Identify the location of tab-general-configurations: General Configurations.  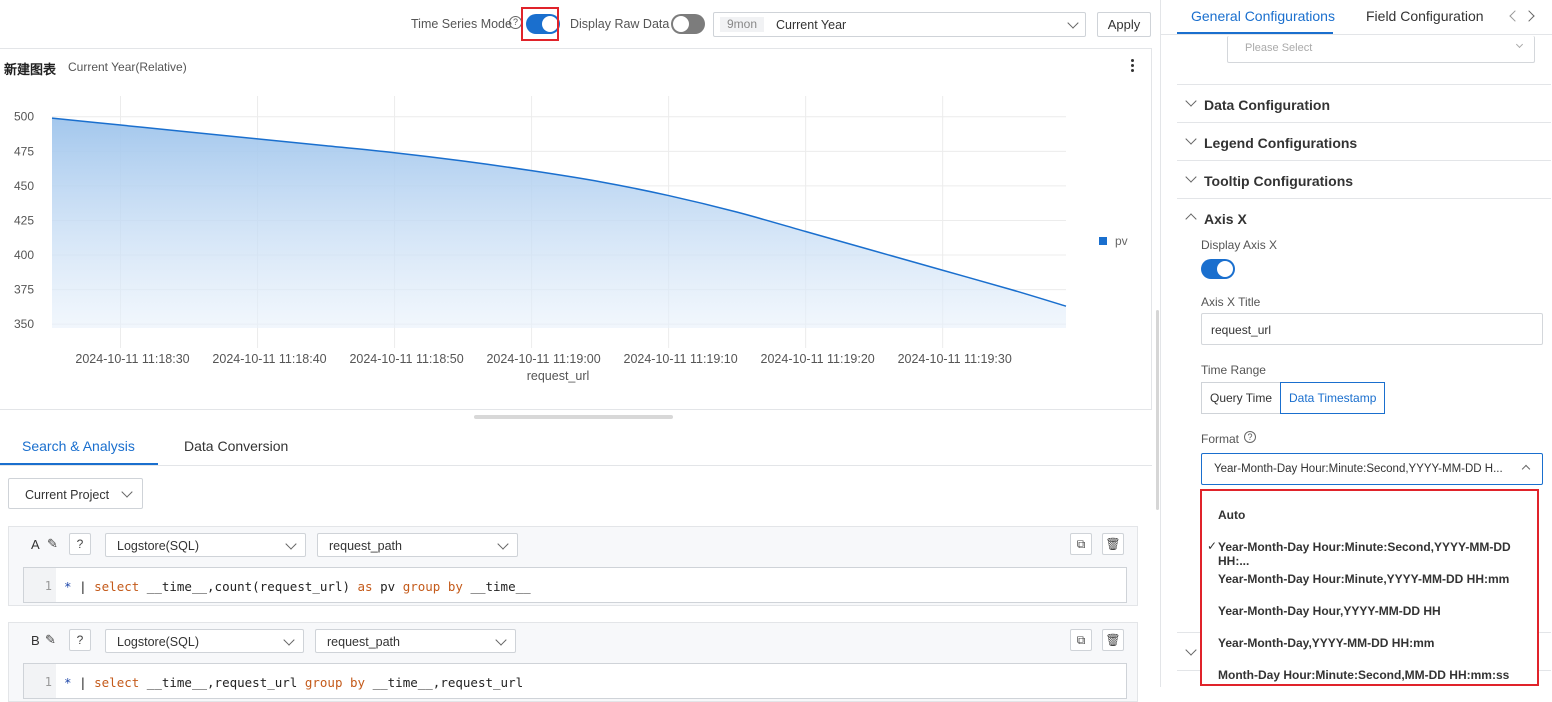
(1263, 16).